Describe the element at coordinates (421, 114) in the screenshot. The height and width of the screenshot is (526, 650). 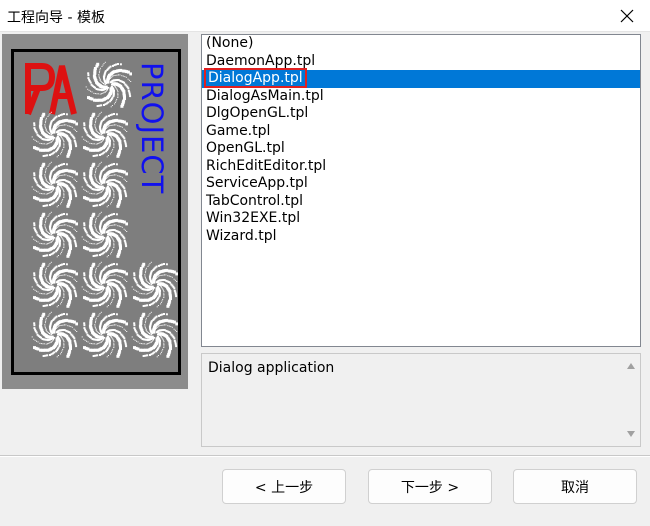
I see `template-list-item: DlgOpenGL.tpl` at that location.